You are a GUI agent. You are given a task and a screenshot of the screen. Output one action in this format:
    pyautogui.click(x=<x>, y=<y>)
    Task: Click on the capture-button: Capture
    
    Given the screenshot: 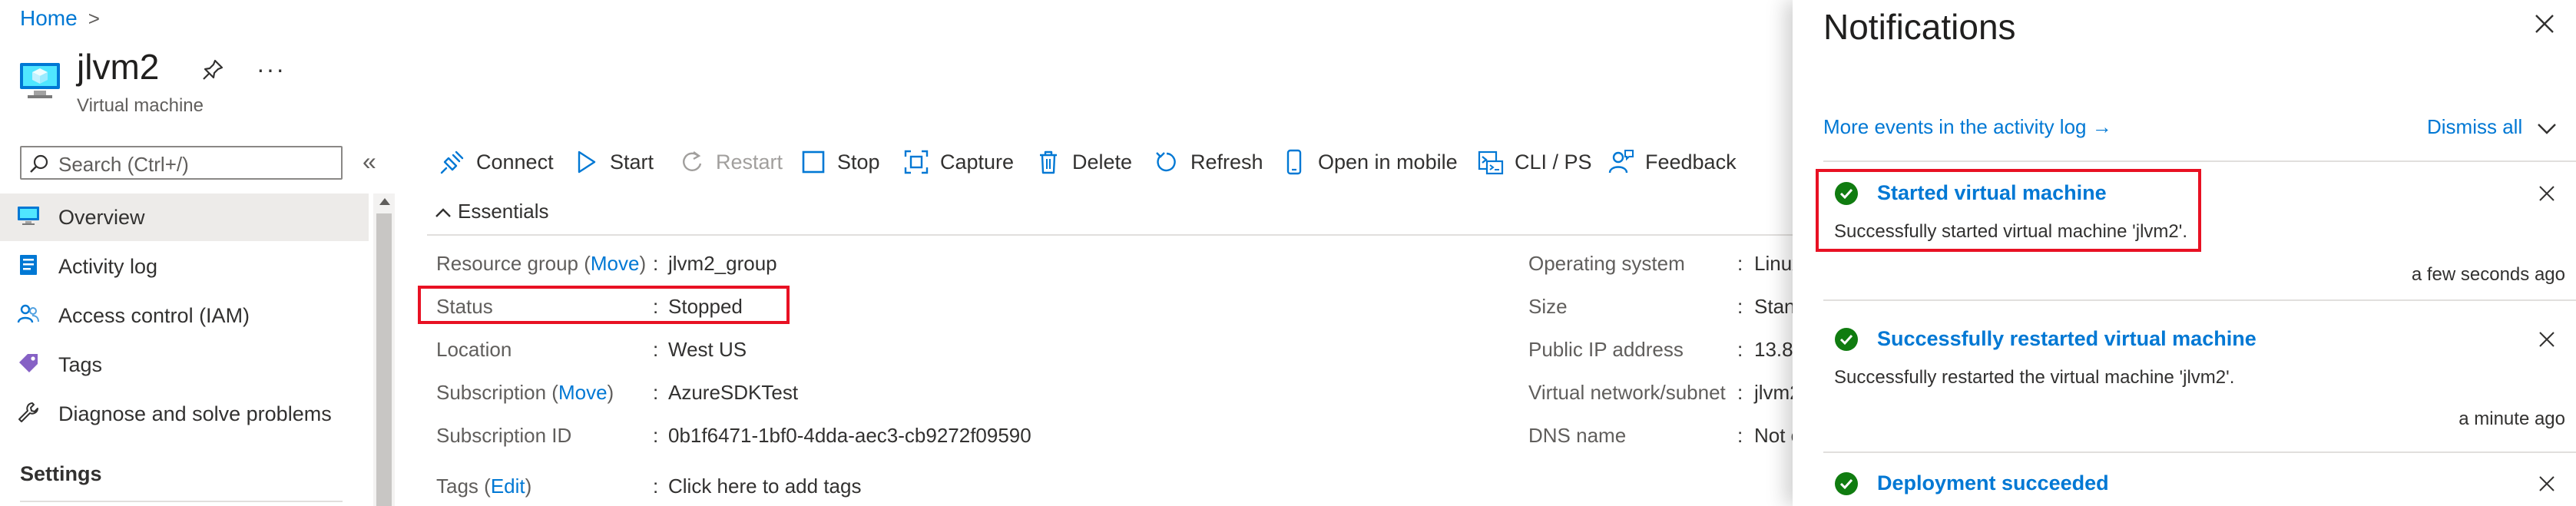 What is the action you would take?
    pyautogui.click(x=961, y=163)
    